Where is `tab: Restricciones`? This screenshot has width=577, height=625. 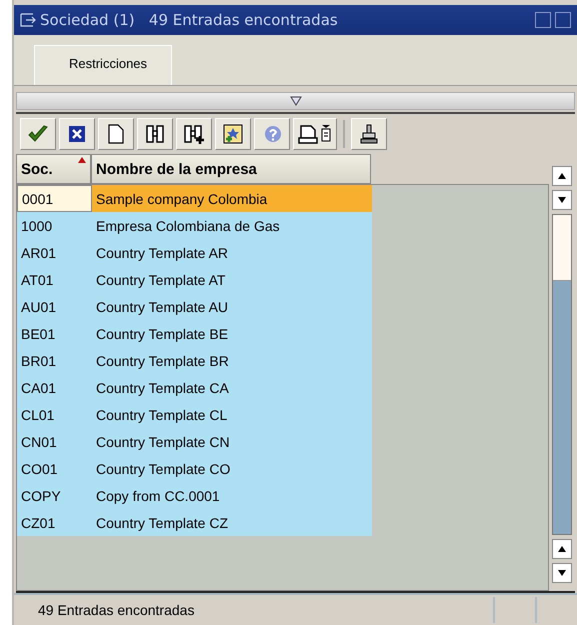
tab: Restricciones is located at coordinates (103, 65).